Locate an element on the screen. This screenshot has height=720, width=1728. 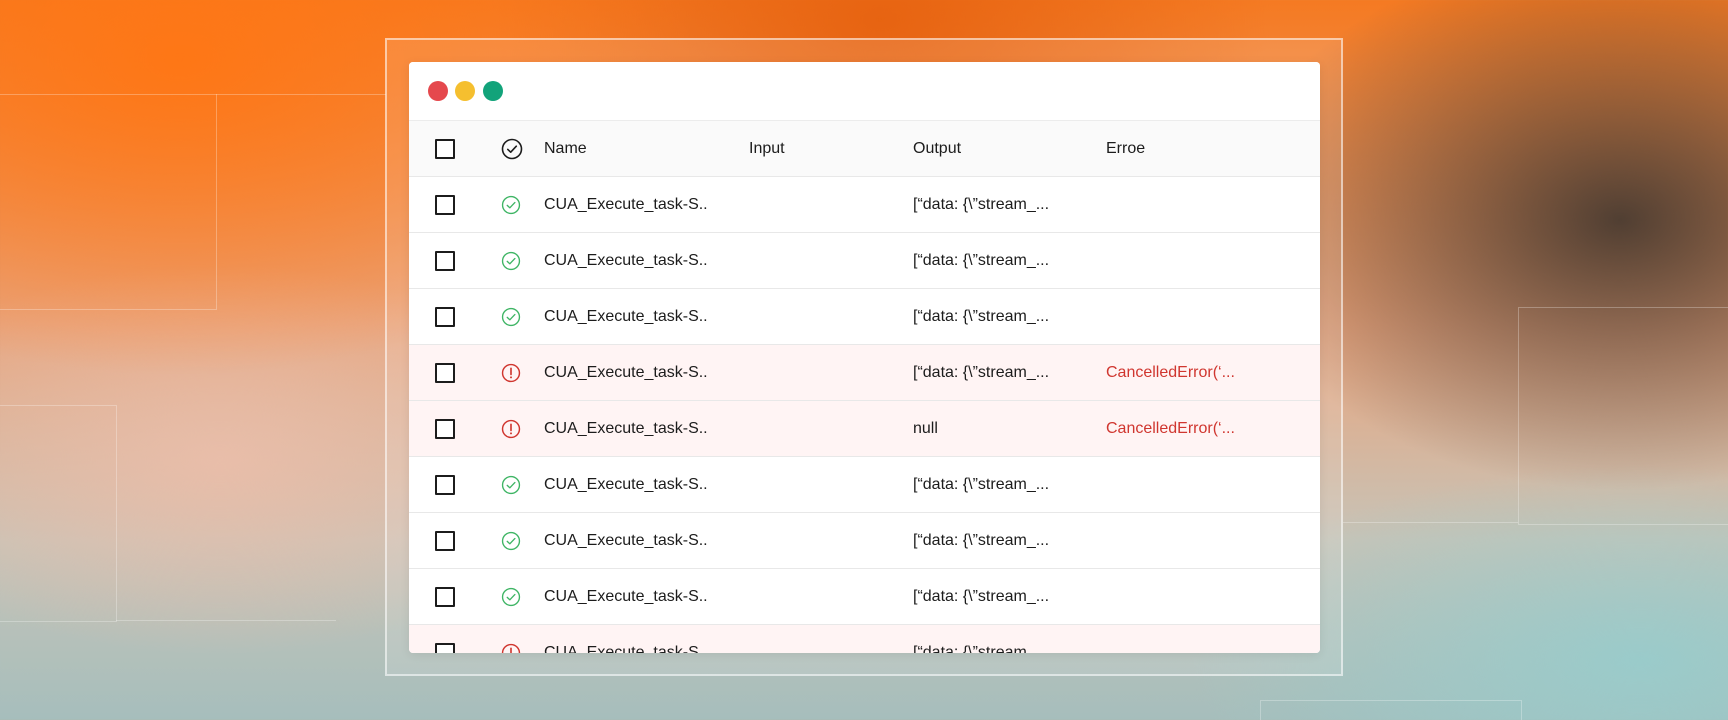
column-header-output: Output is located at coordinates (988, 148).